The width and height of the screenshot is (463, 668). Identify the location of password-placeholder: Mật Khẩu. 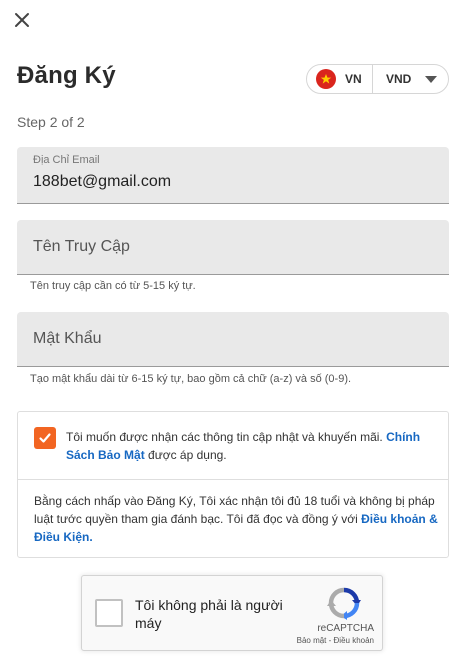
(67, 338).